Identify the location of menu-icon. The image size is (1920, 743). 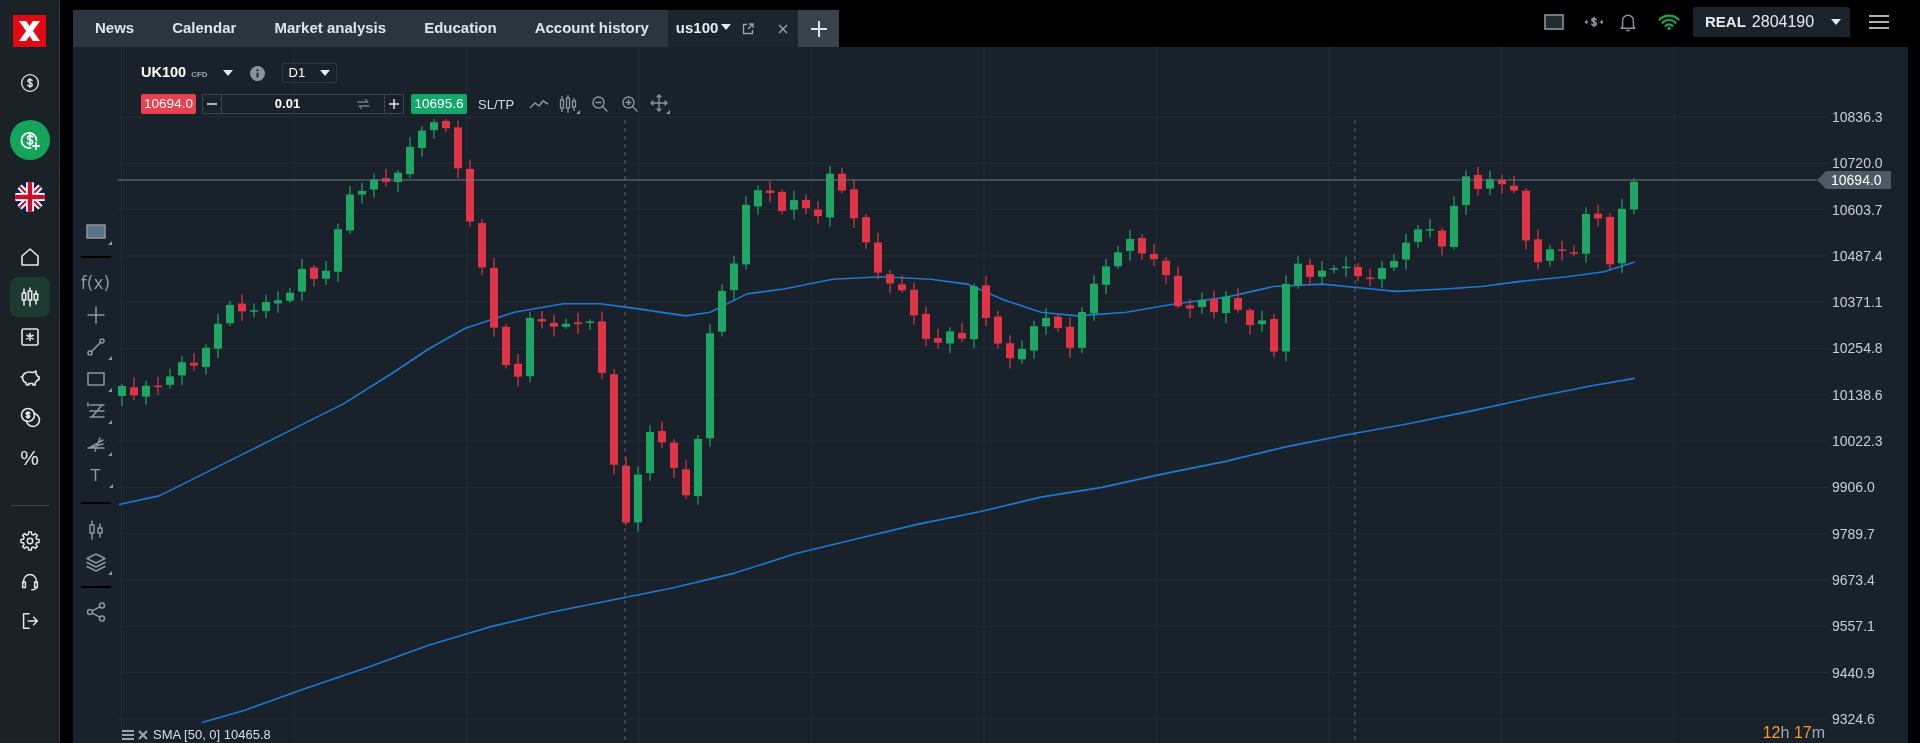
(1879, 22).